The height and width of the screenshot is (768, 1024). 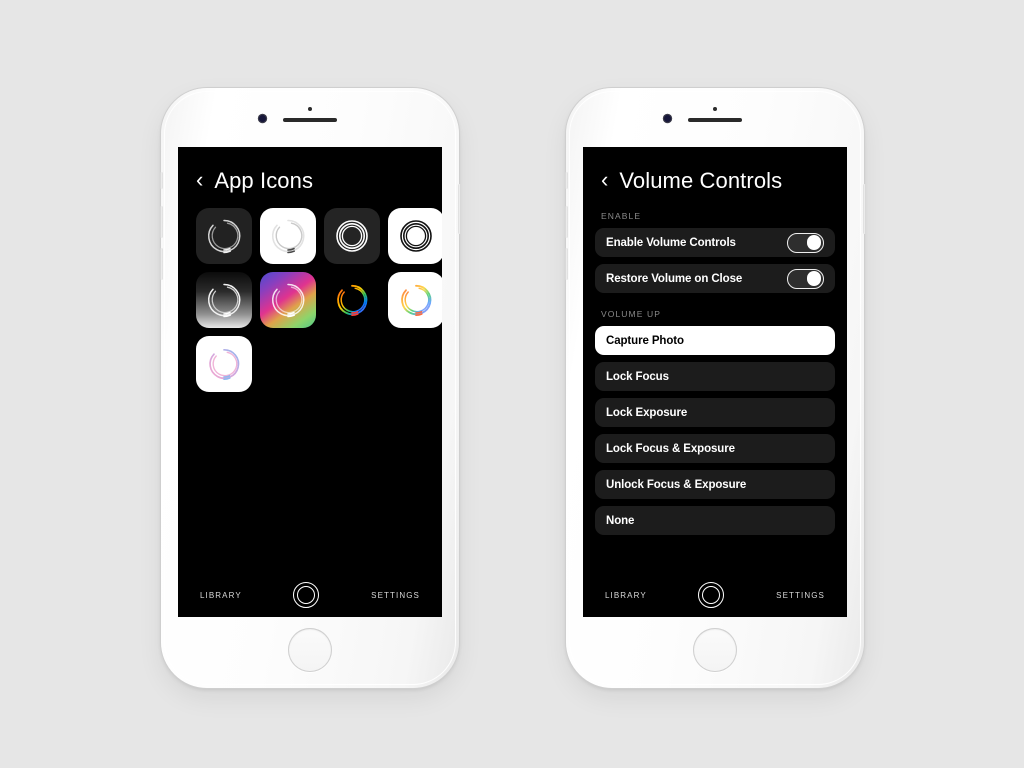 What do you see at coordinates (674, 278) in the screenshot?
I see `setting-label: Restore Volume on Close` at bounding box center [674, 278].